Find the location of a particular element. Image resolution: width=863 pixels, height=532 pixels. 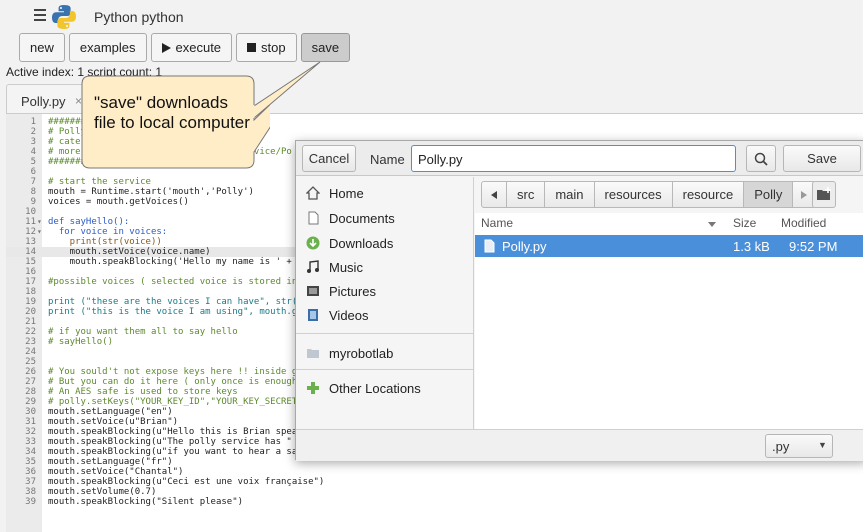

code-text: mouth.setVolume(0.7) is located at coordinates (102, 492).